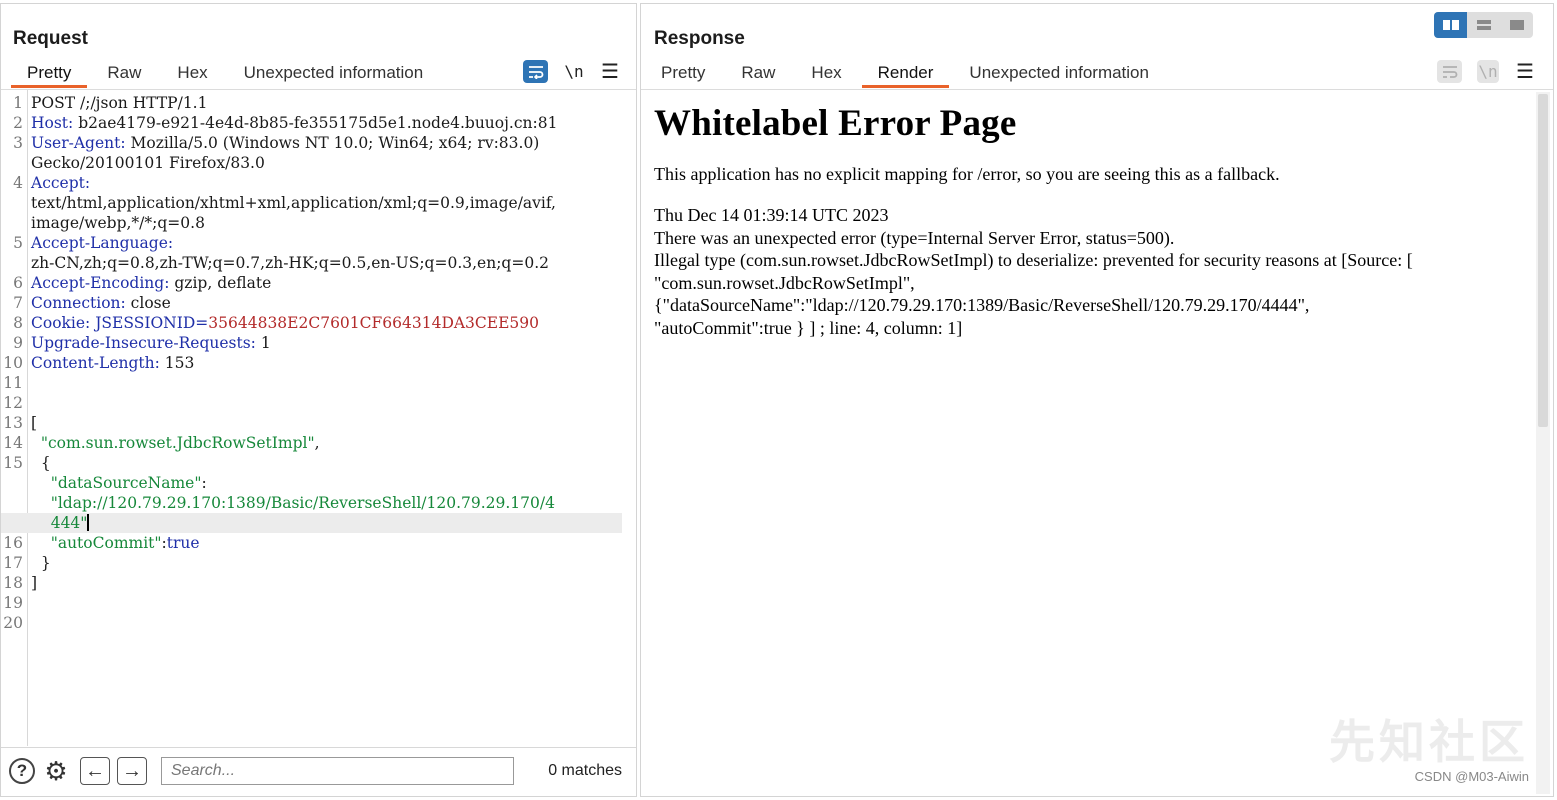  I want to click on line-number: 6, so click(18, 283).